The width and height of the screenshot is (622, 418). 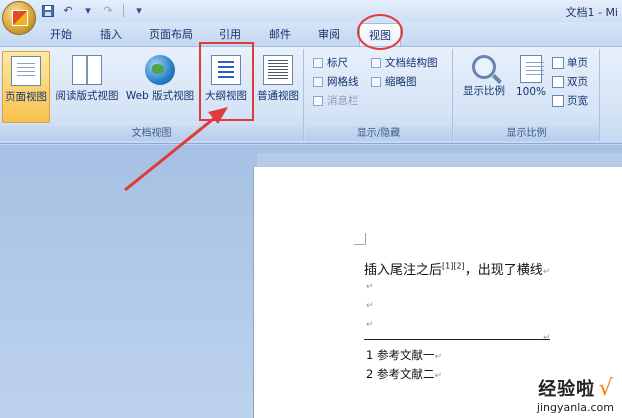 I want to click on office-logo-icon, so click(x=20, y=18).